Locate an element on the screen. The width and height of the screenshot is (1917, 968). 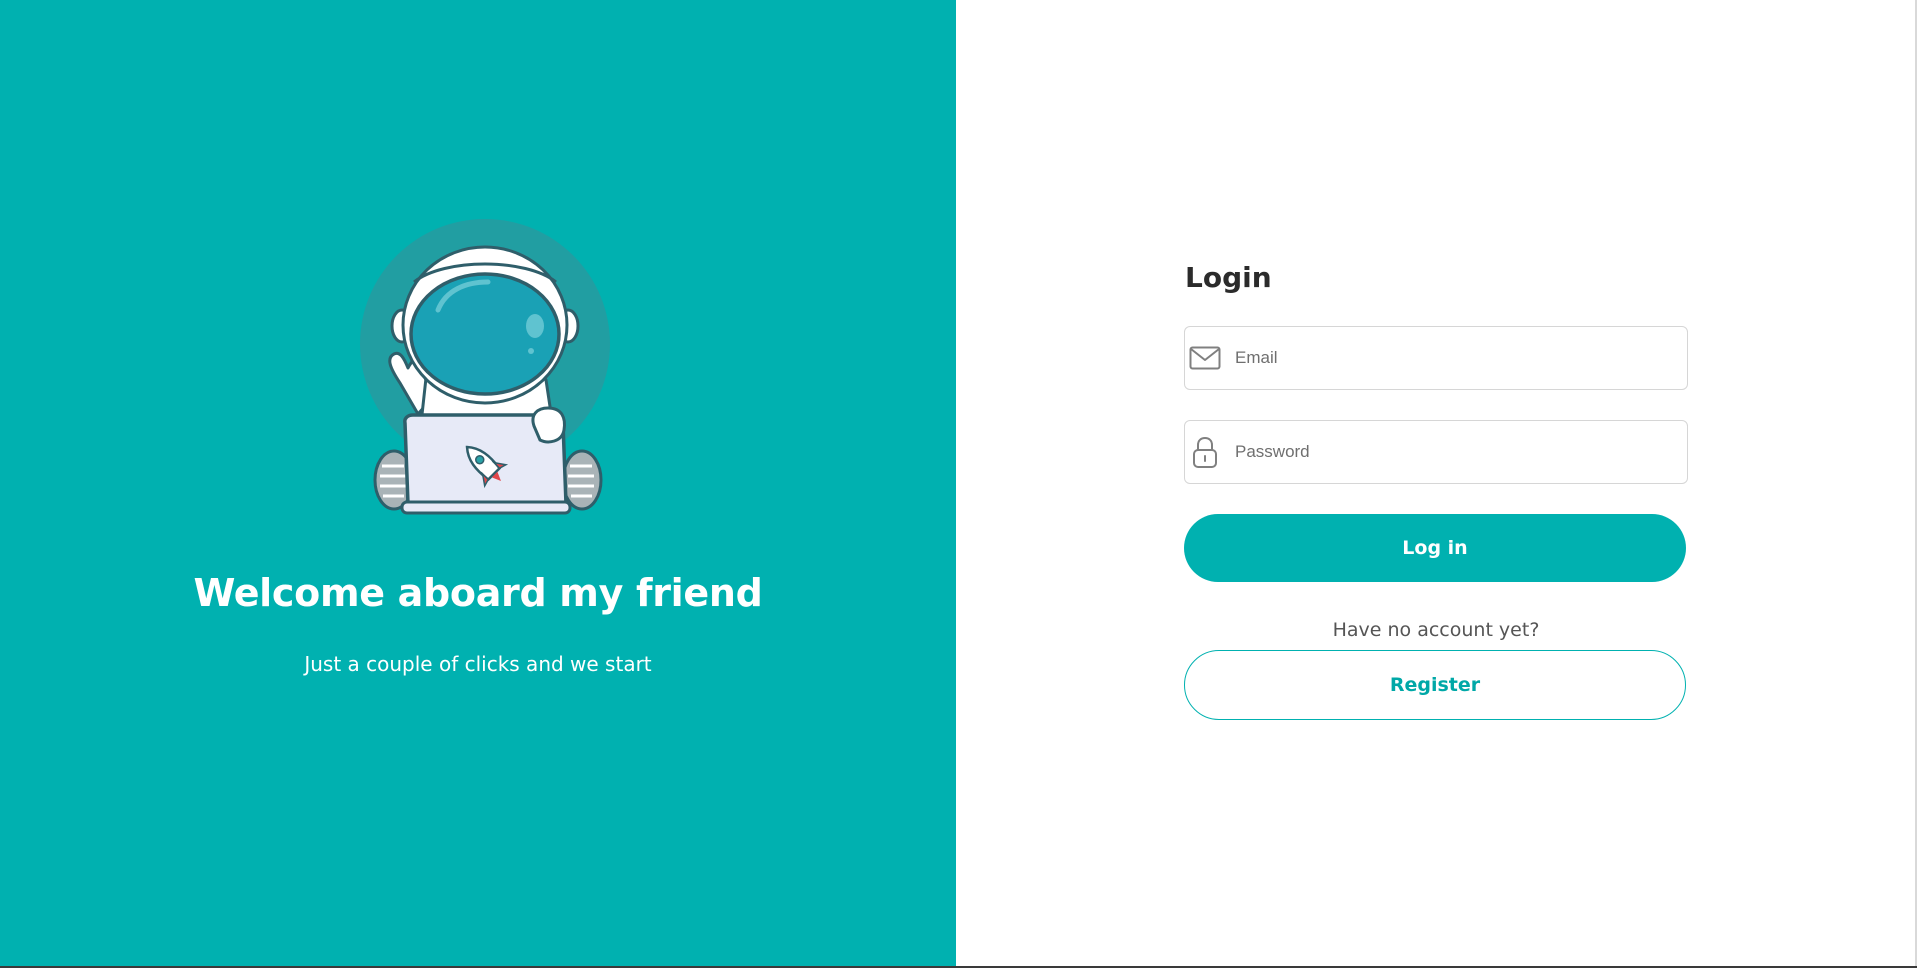
lock-icon is located at coordinates (1205, 452).